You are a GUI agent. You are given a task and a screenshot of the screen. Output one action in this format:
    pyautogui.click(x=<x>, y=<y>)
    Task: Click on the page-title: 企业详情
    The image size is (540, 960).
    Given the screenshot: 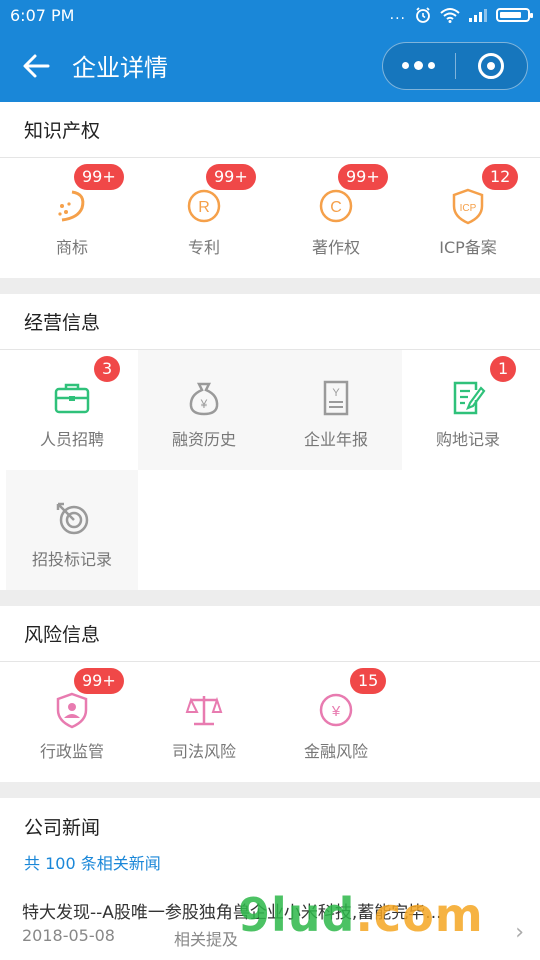 What is the action you would take?
    pyautogui.click(x=120, y=68)
    